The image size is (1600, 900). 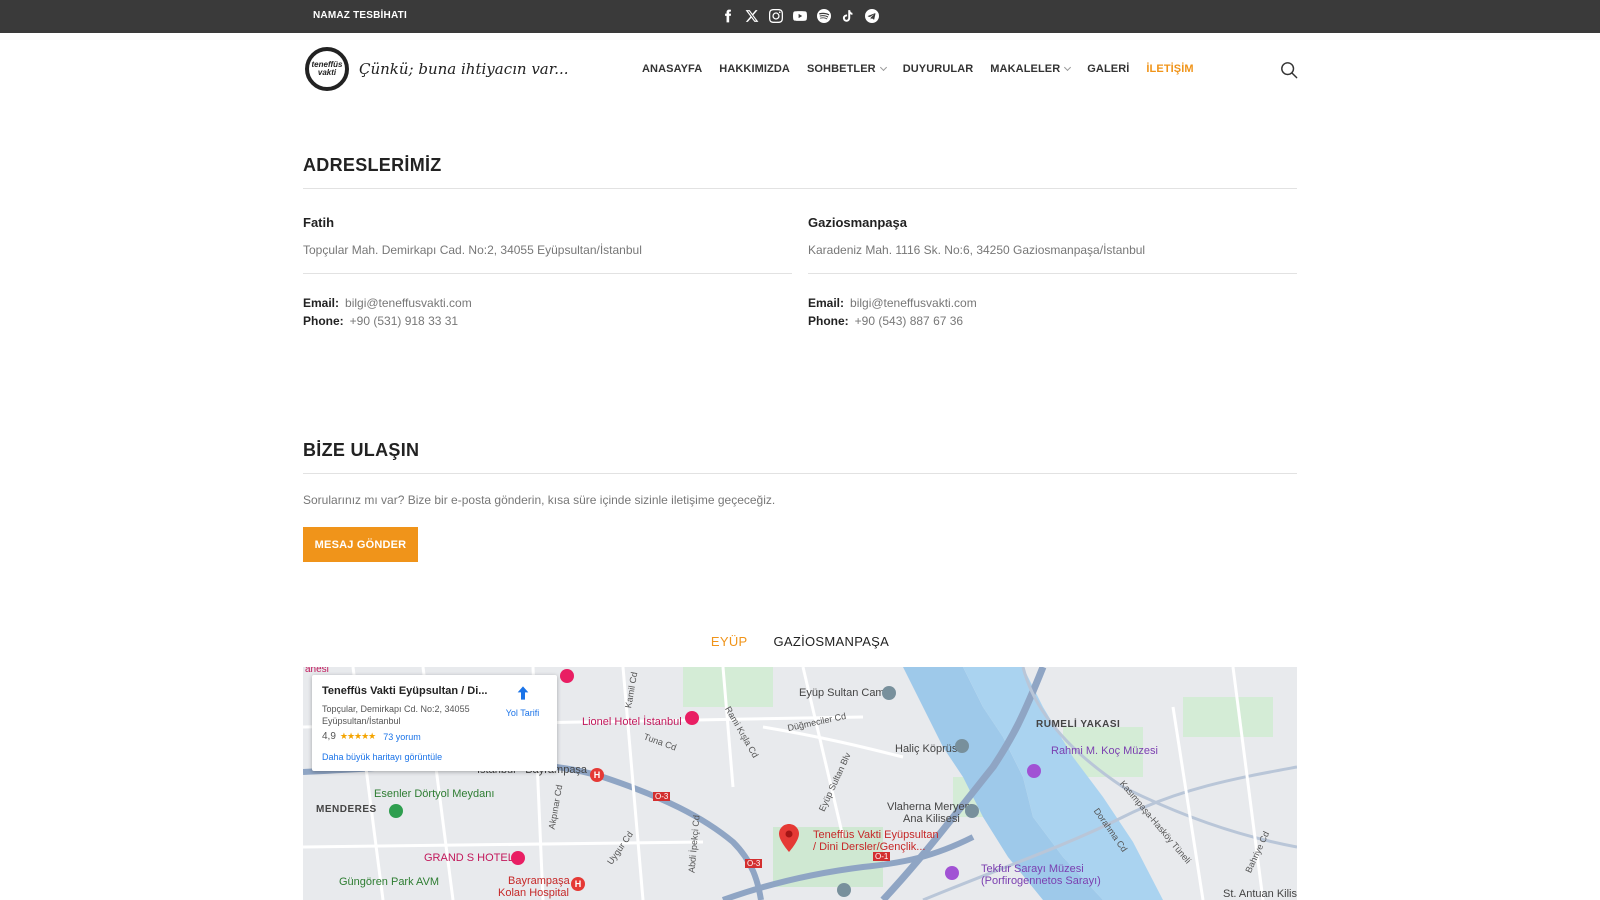 I want to click on instagram-icon, so click(x=776, y=16).